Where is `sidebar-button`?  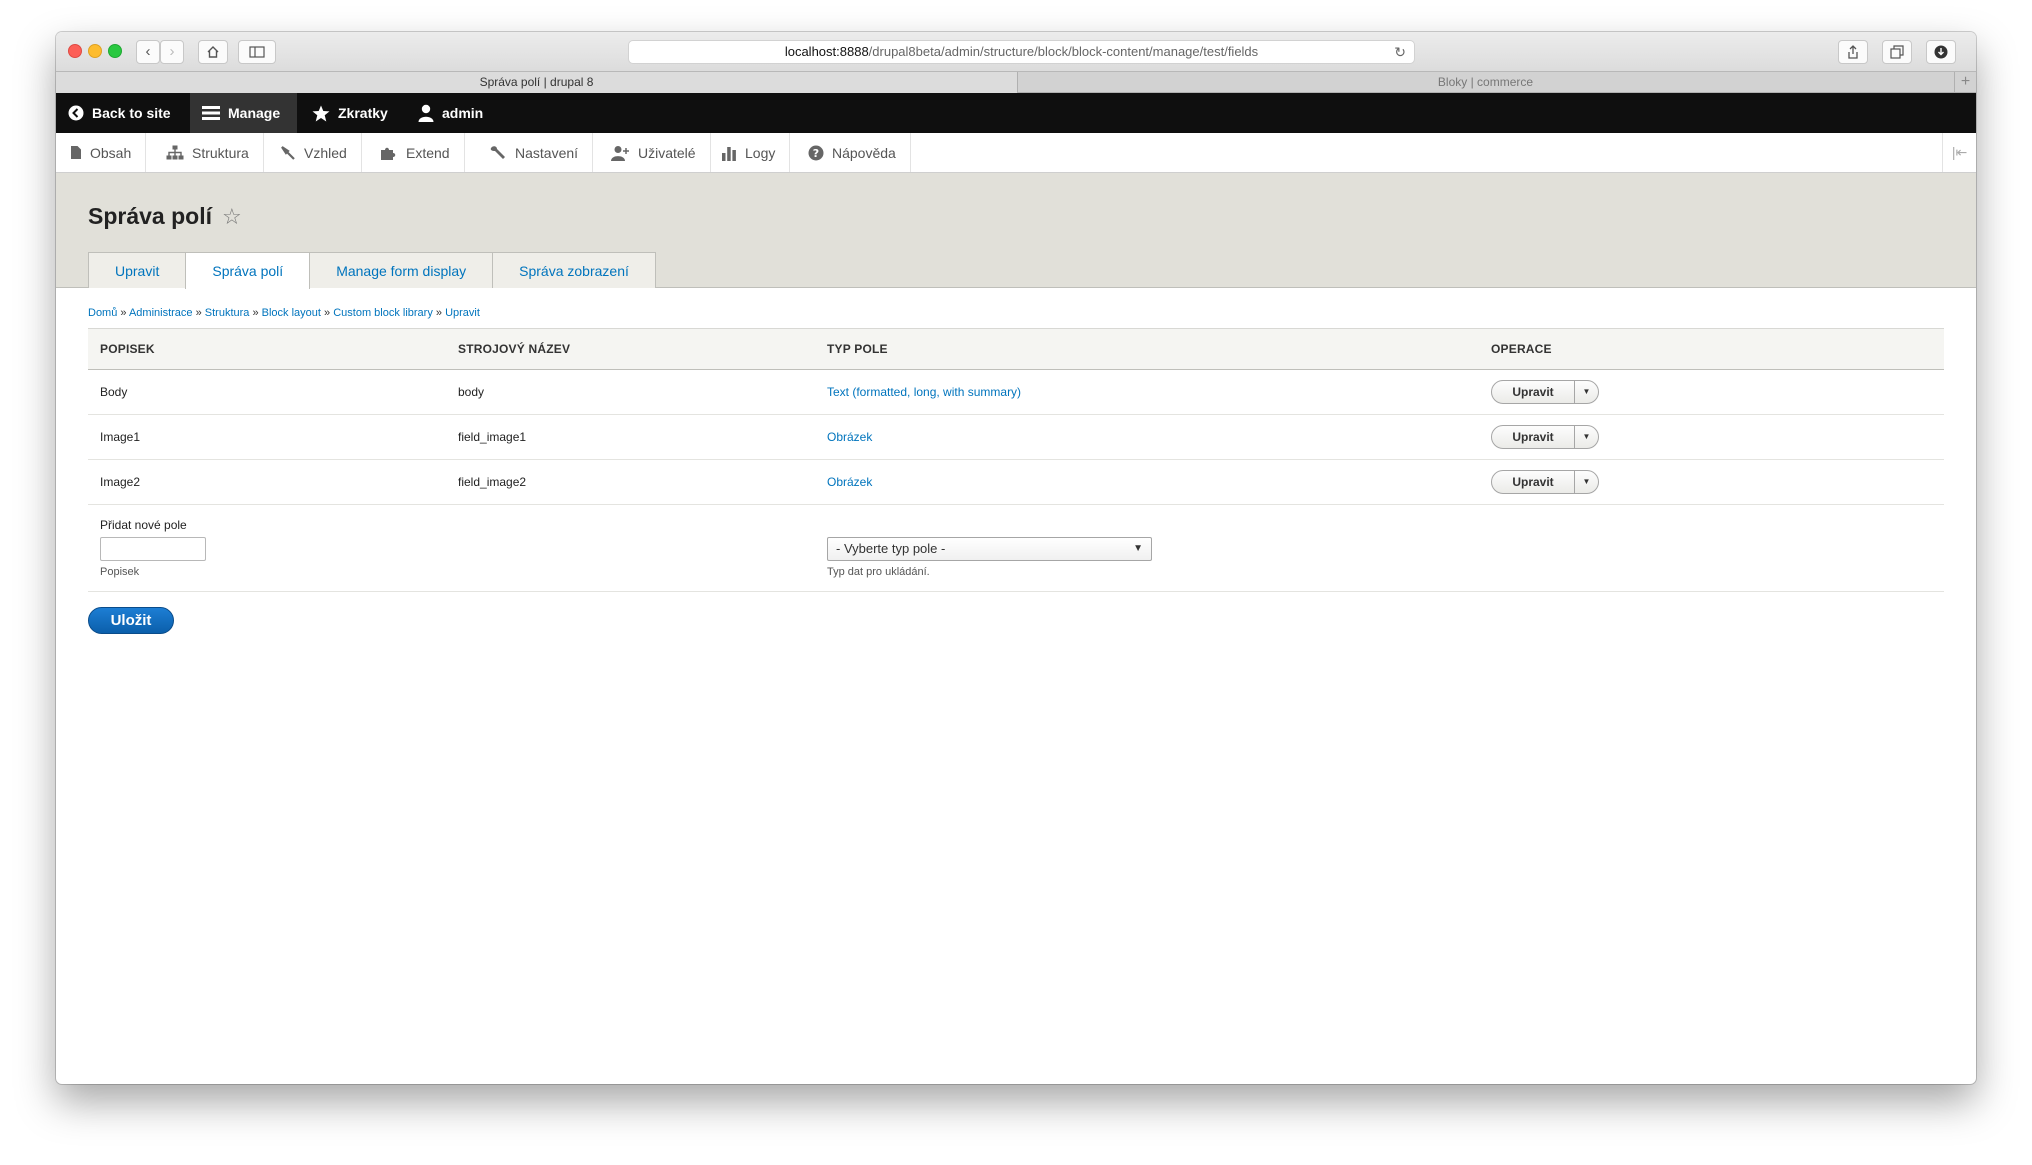 sidebar-button is located at coordinates (257, 52).